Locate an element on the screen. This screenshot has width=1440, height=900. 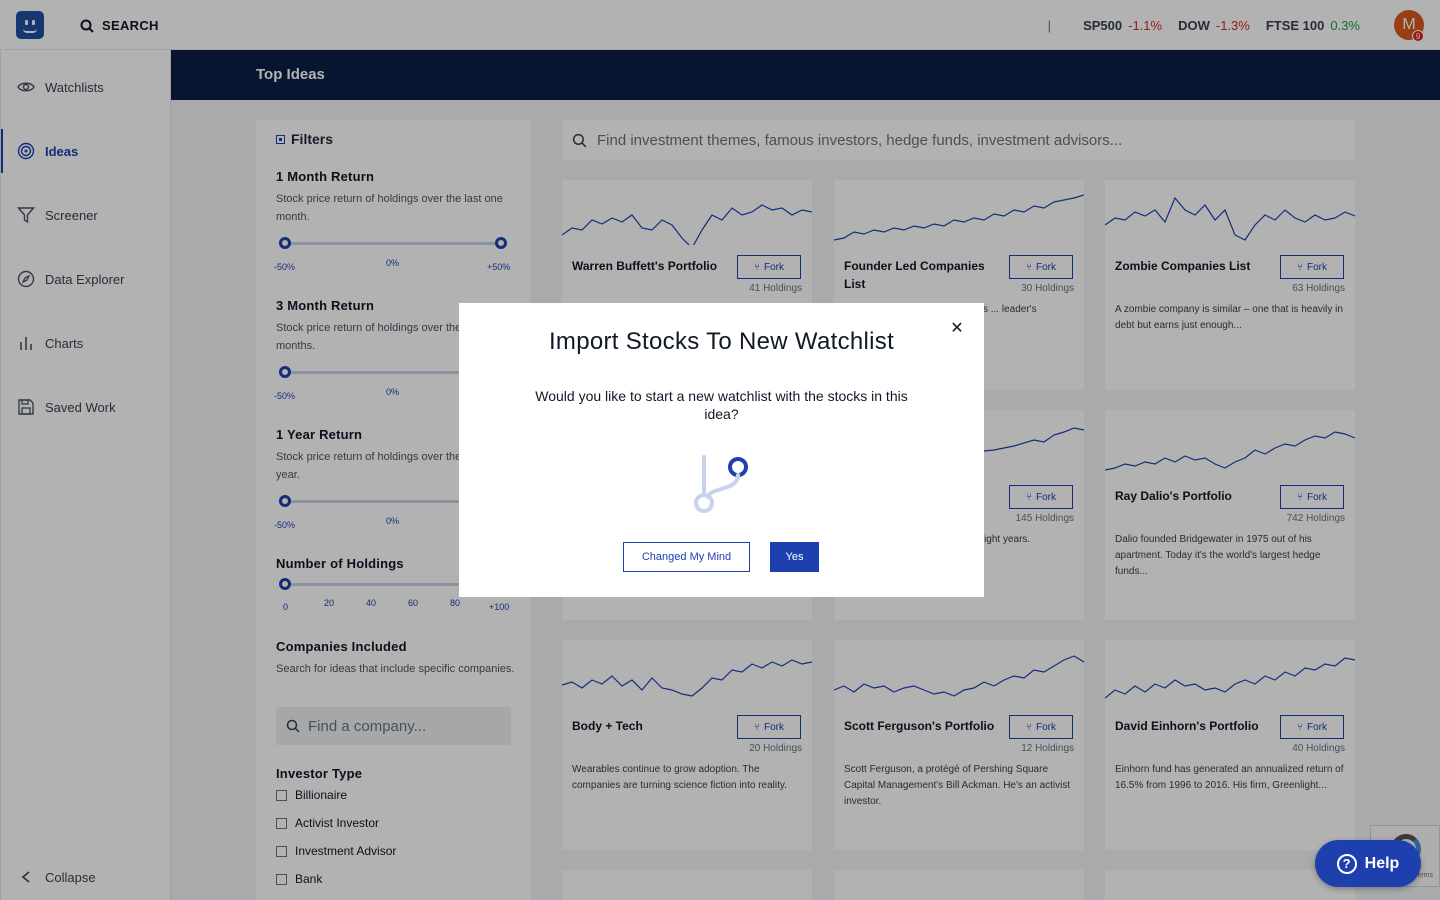
close-icon: ✕ is located at coordinates (957, 329).